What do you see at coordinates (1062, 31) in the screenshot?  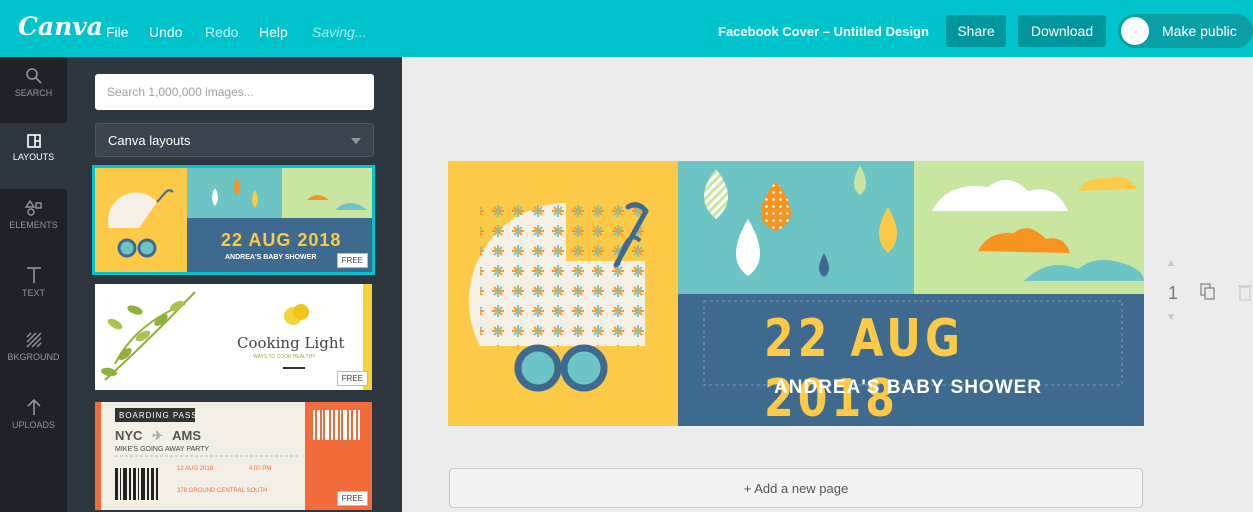 I see `download-button: Download` at bounding box center [1062, 31].